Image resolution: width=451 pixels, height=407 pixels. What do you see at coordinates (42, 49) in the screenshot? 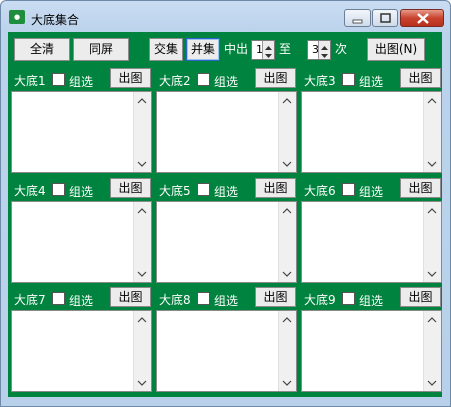
I see `clear-all-button: 全清` at bounding box center [42, 49].